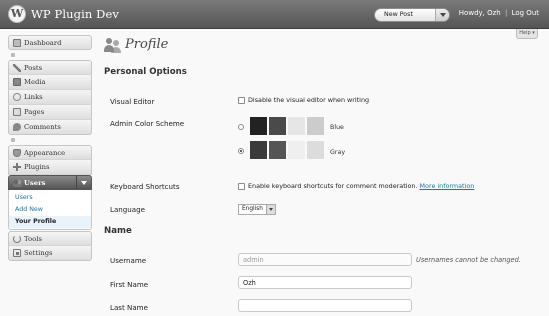 The height and width of the screenshot is (316, 549). I want to click on user-name-link: Ozh, so click(494, 13).